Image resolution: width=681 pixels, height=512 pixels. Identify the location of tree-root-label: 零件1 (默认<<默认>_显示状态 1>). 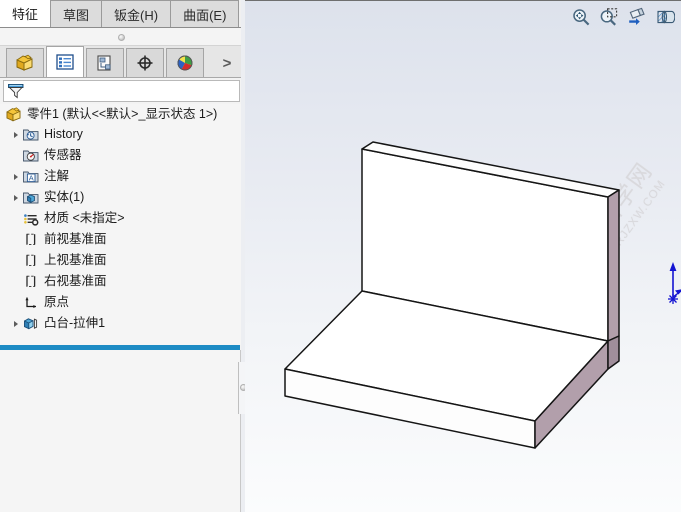
(122, 113).